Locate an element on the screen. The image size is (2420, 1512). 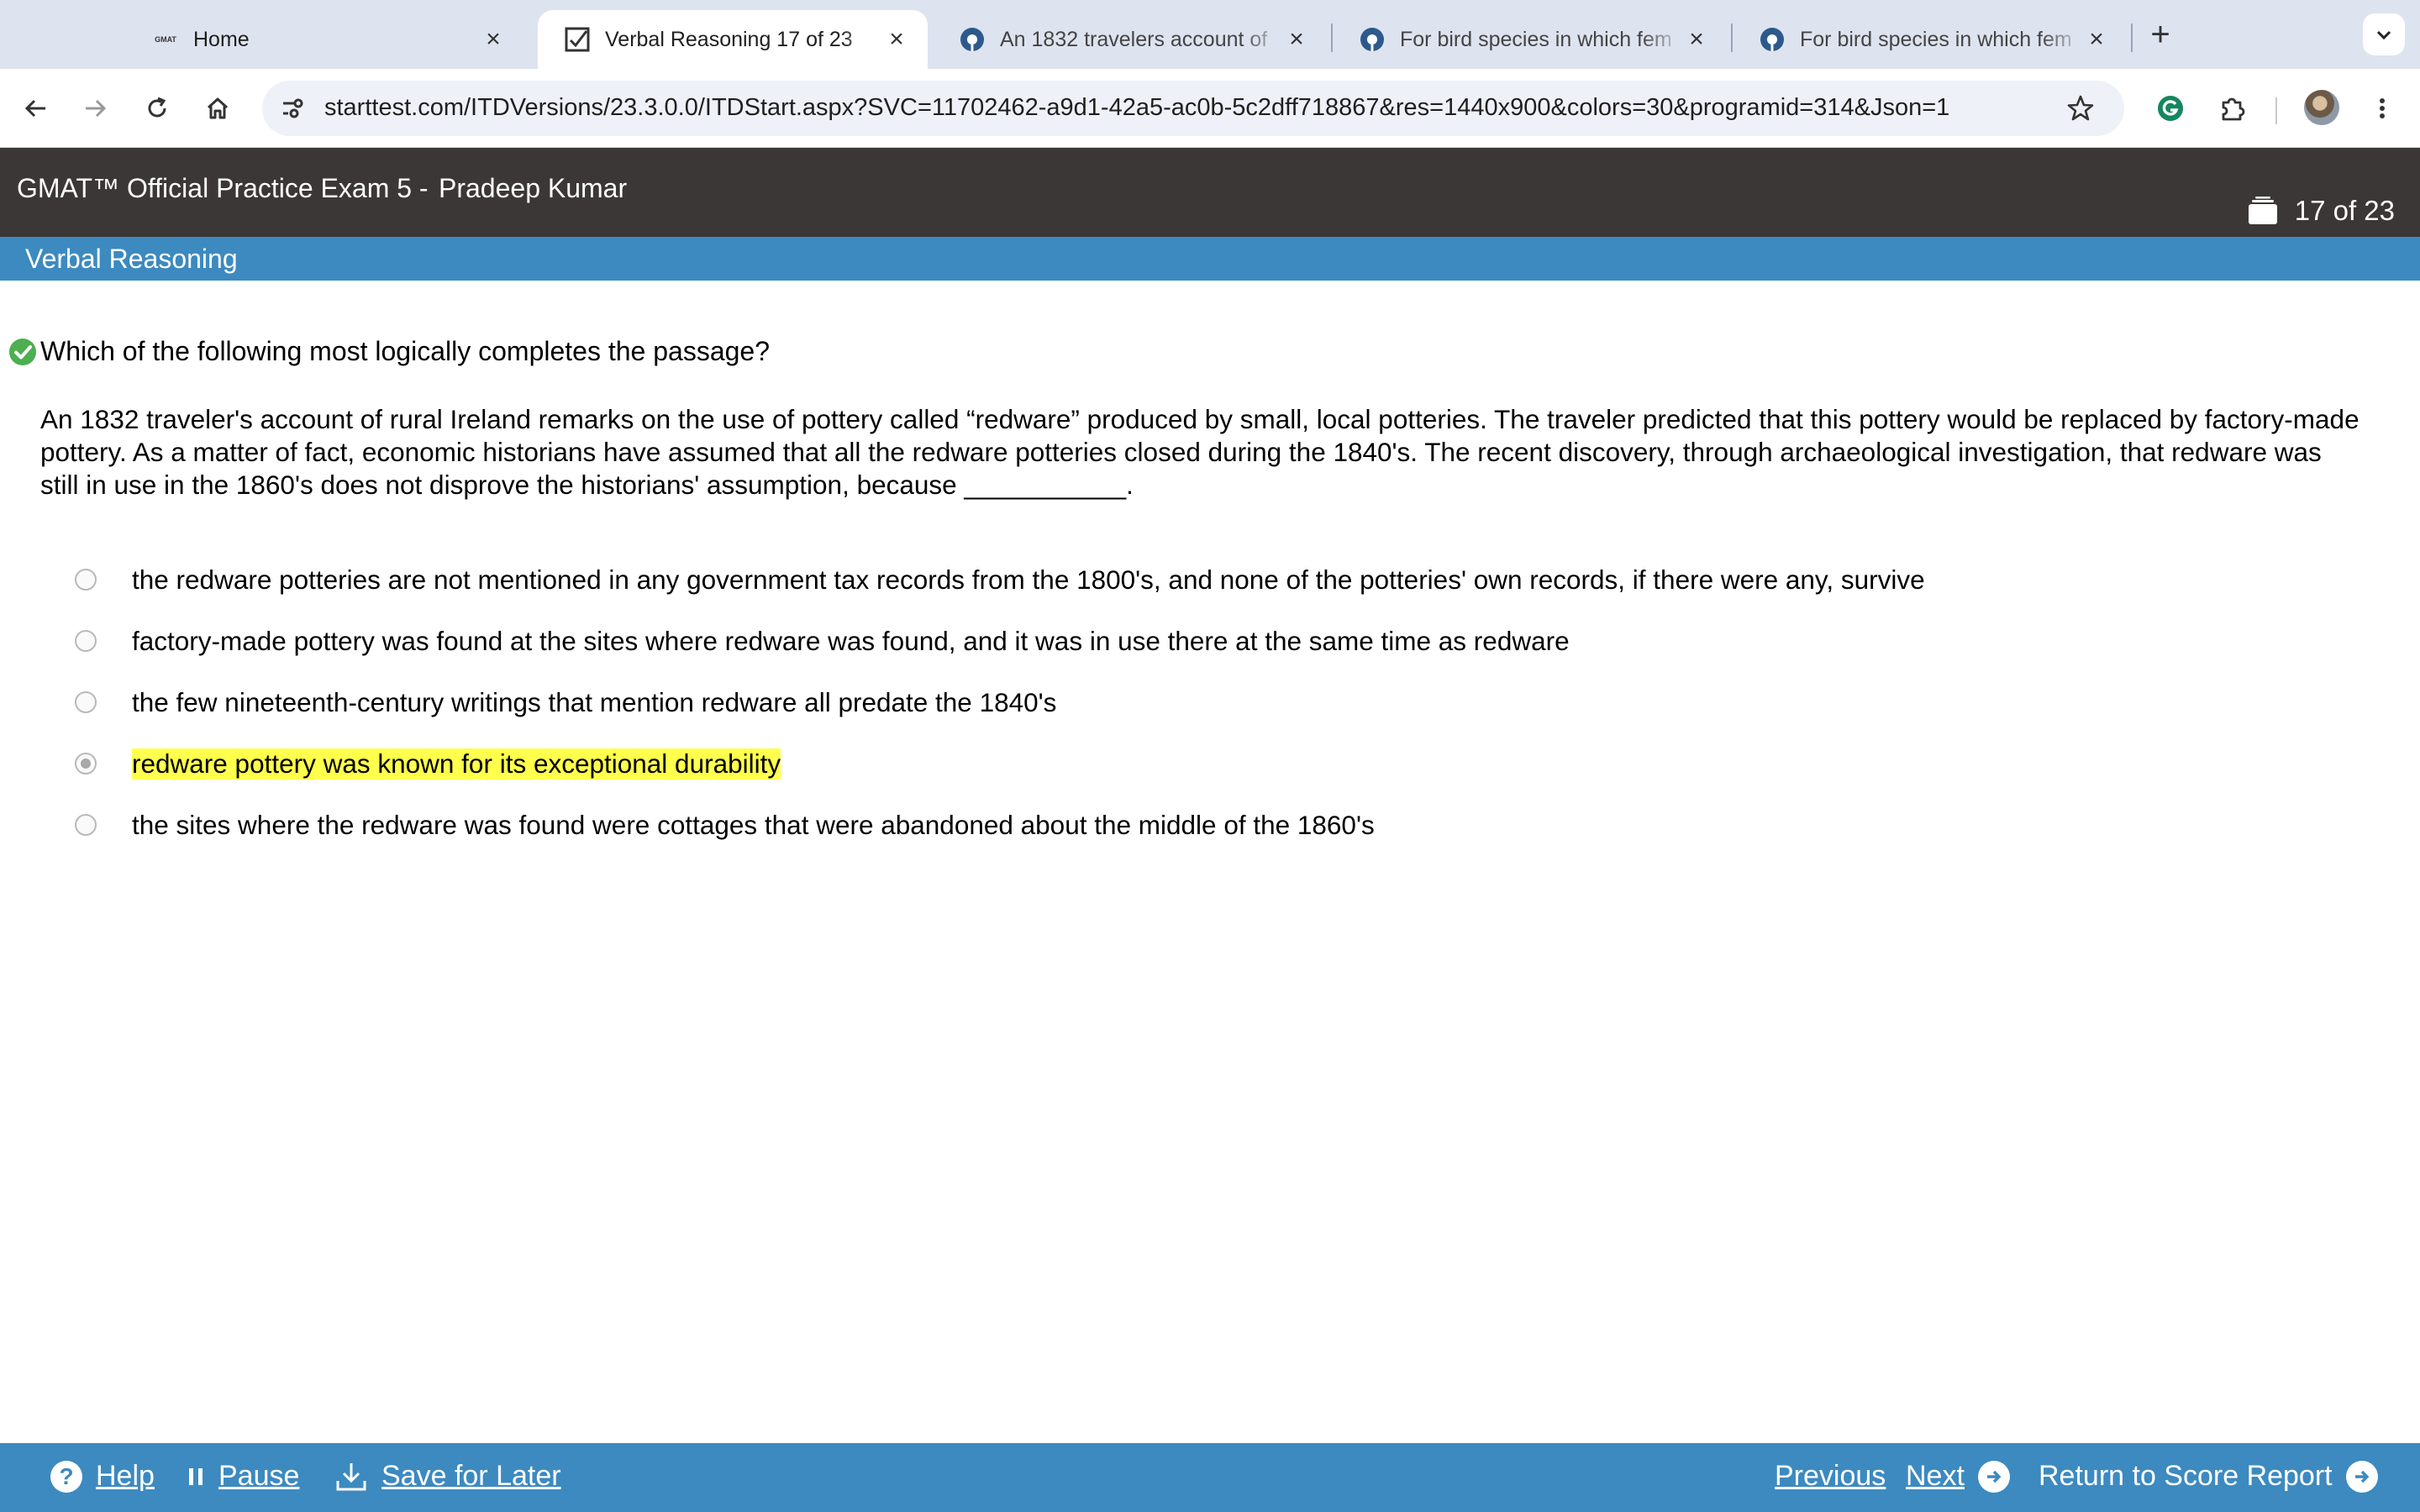
previous-label: Previous is located at coordinates (1830, 1476).